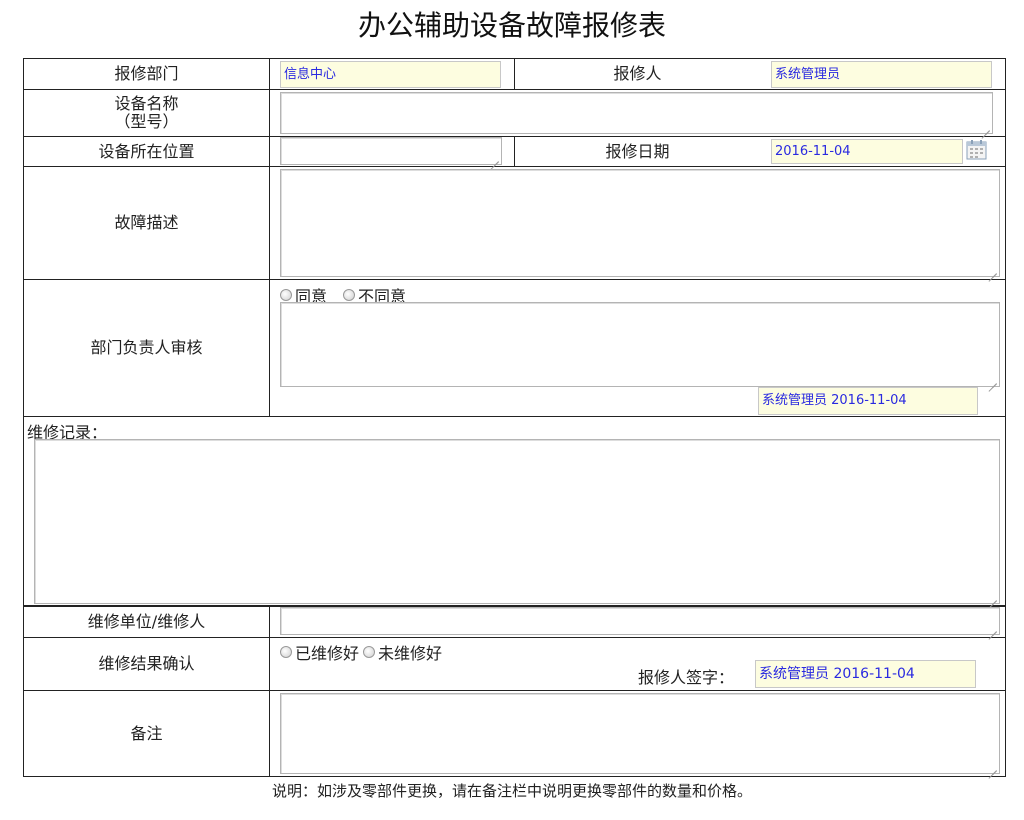 This screenshot has height=820, width=1024. Describe the element at coordinates (146, 733) in the screenshot. I see `remark-label: 备注` at that location.